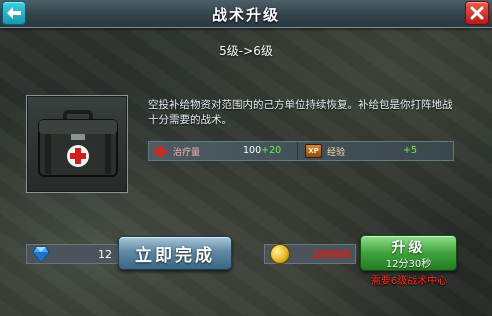  What do you see at coordinates (187, 153) in the screenshot?
I see `heal-label: 治疗量` at bounding box center [187, 153].